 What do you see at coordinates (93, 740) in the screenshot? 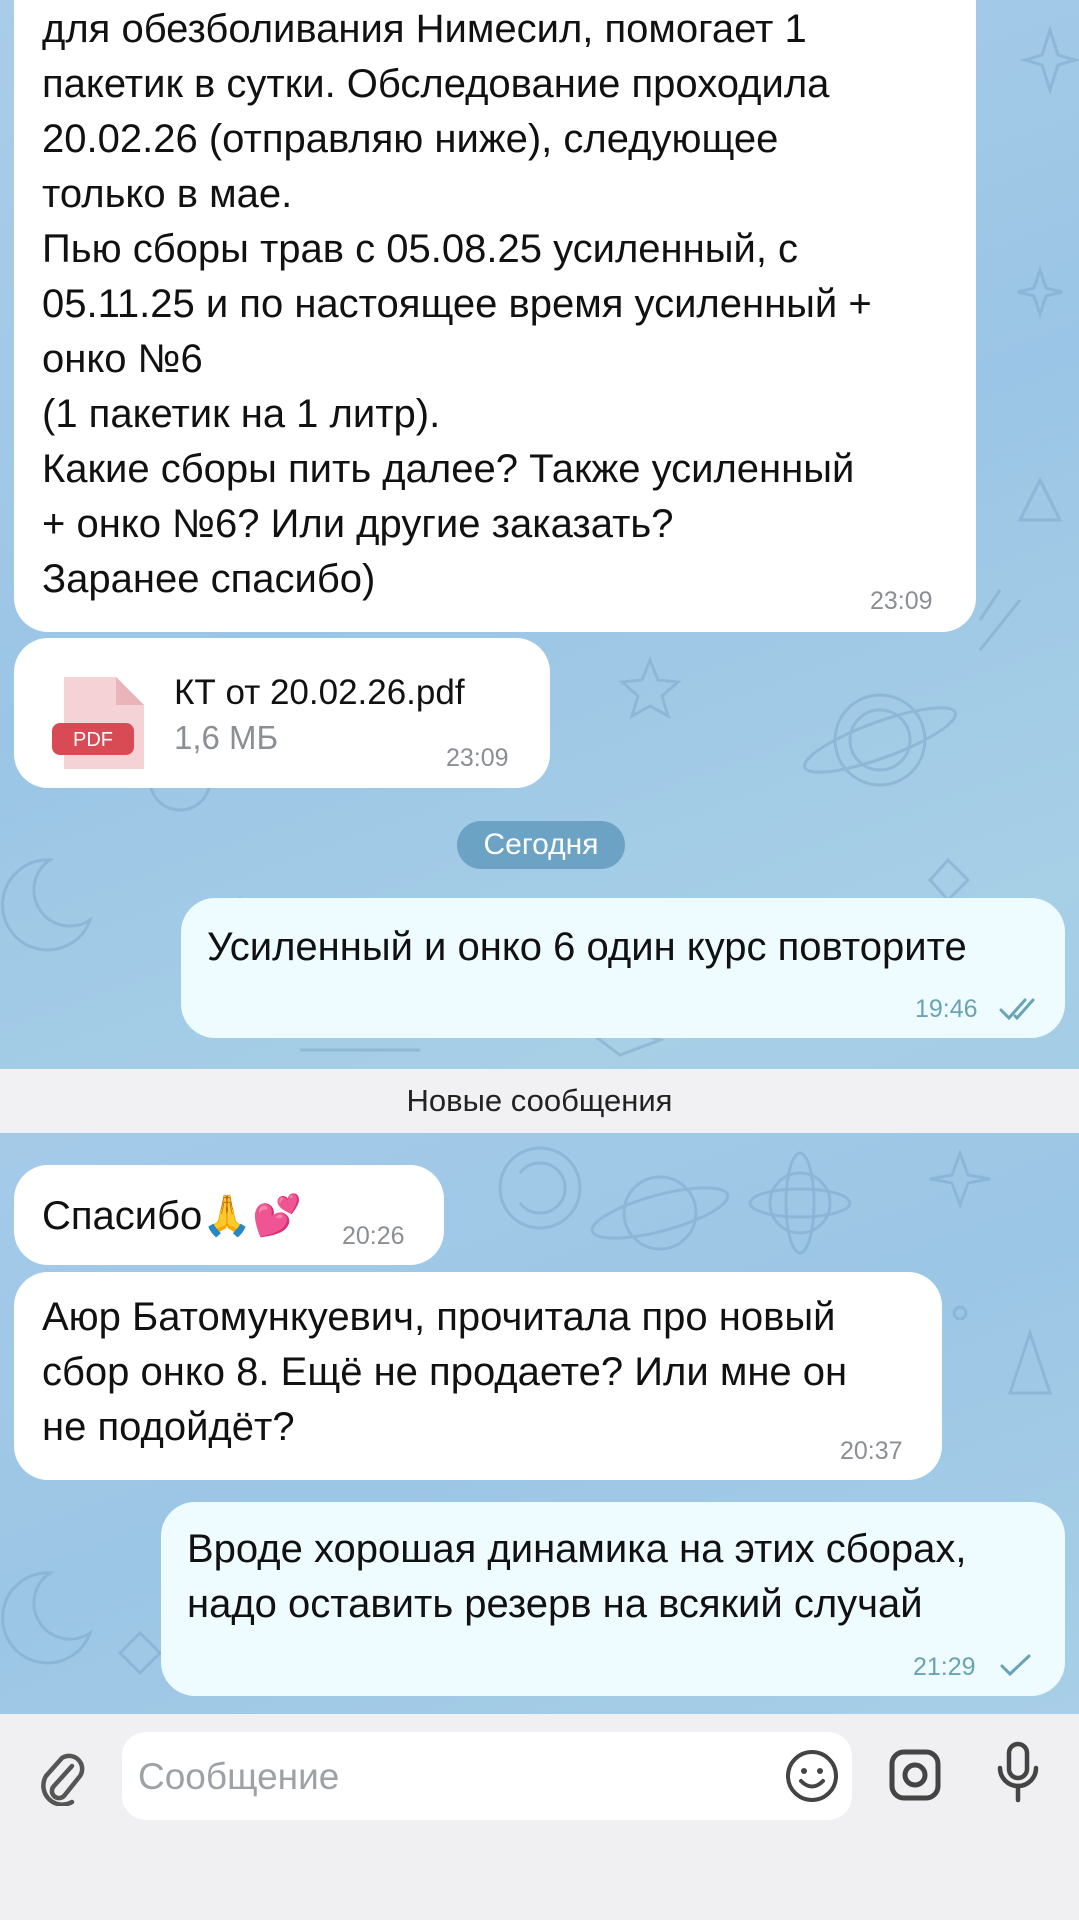
I see `svg-text: PDF` at bounding box center [93, 740].